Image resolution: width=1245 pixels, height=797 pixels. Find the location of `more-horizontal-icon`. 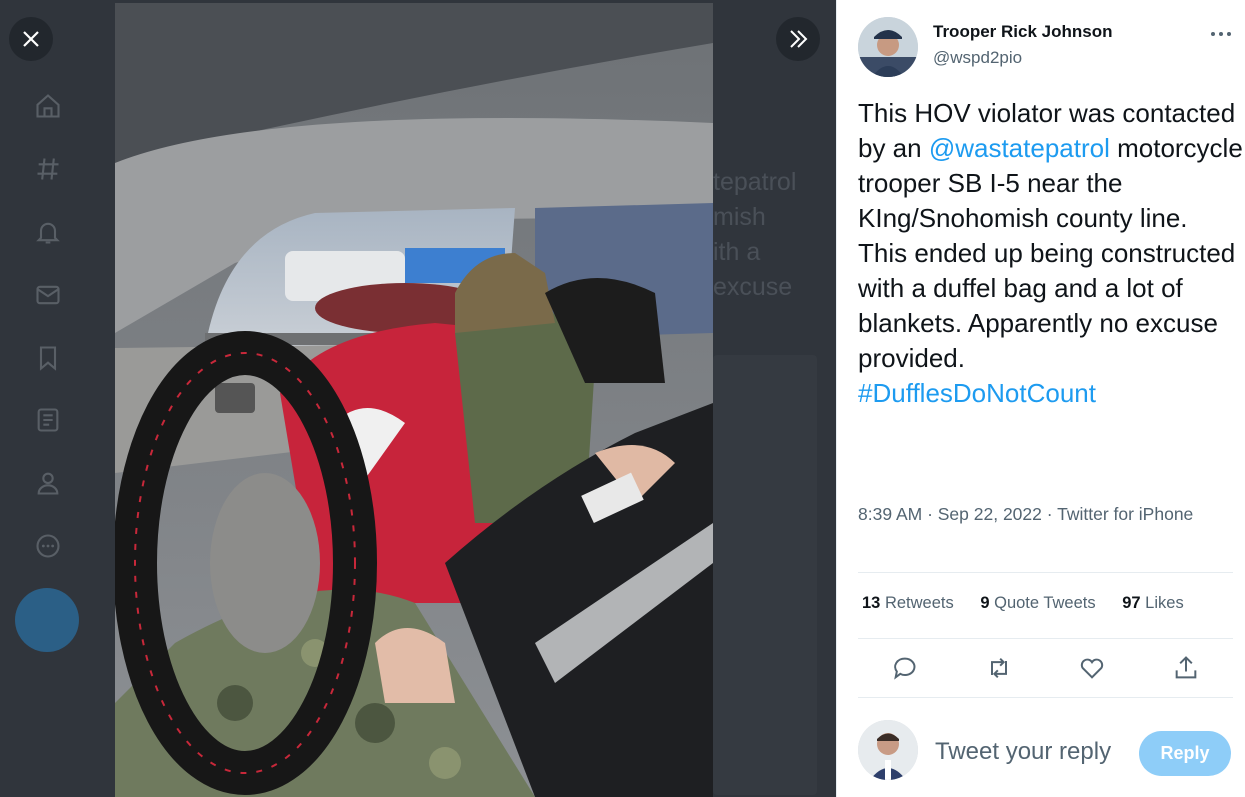

more-horizontal-icon is located at coordinates (1221, 34).